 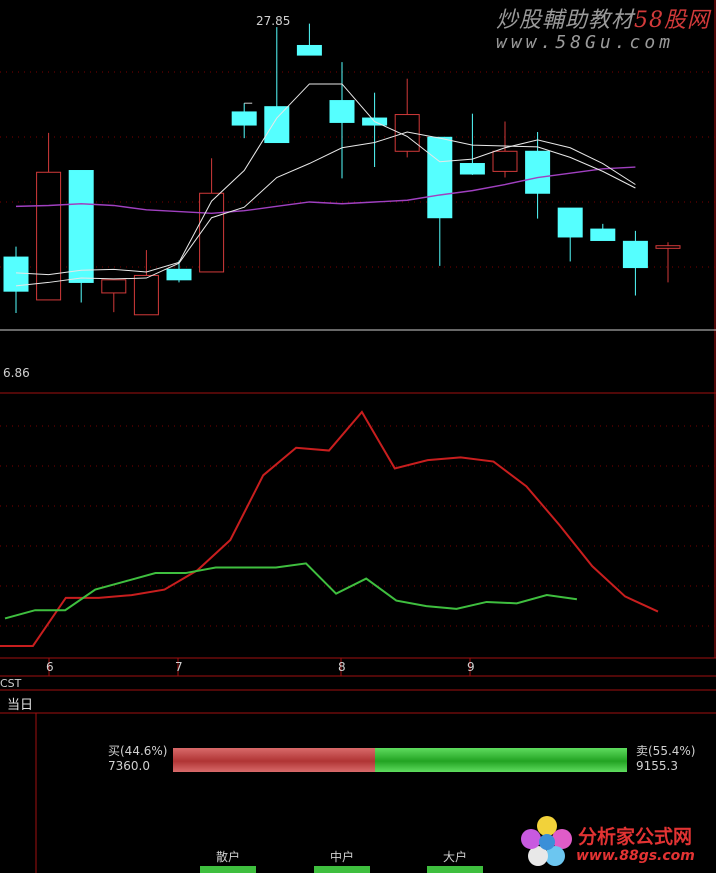 What do you see at coordinates (10, 683) in the screenshot?
I see `indicator-tab: CST` at bounding box center [10, 683].